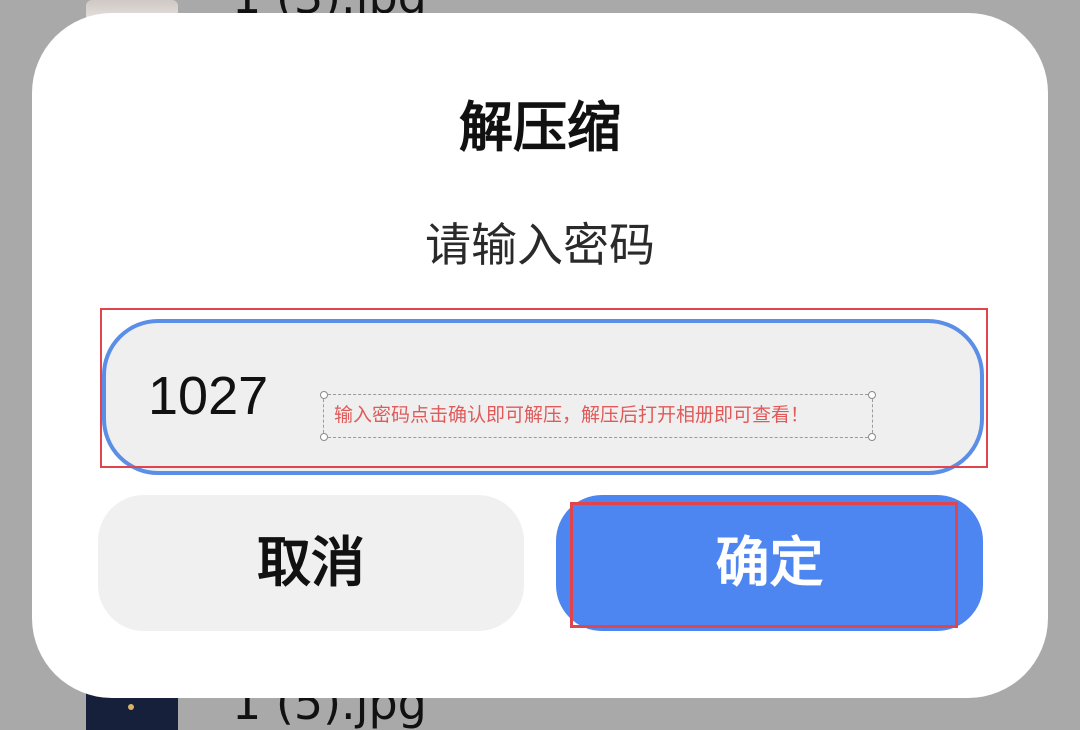 This screenshot has width=1080, height=730. I want to click on cancel-button: 取消, so click(311, 563).